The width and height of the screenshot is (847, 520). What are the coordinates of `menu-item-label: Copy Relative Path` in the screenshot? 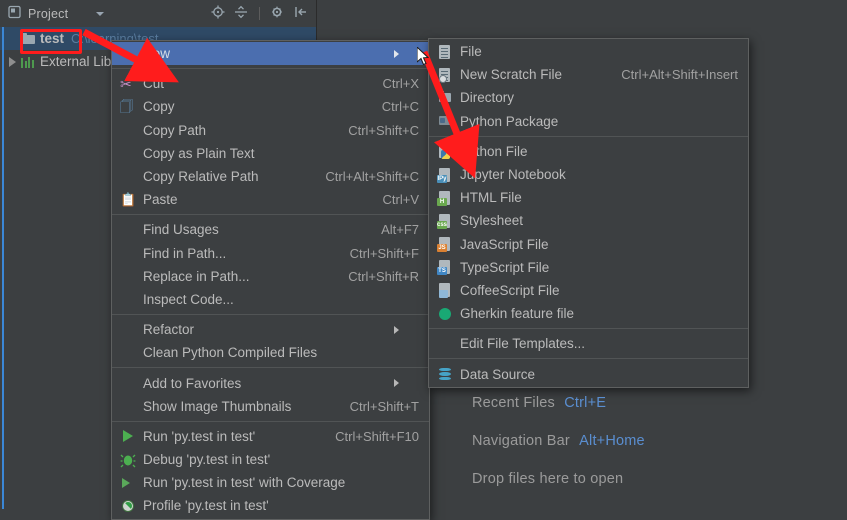 It's located at (201, 177).